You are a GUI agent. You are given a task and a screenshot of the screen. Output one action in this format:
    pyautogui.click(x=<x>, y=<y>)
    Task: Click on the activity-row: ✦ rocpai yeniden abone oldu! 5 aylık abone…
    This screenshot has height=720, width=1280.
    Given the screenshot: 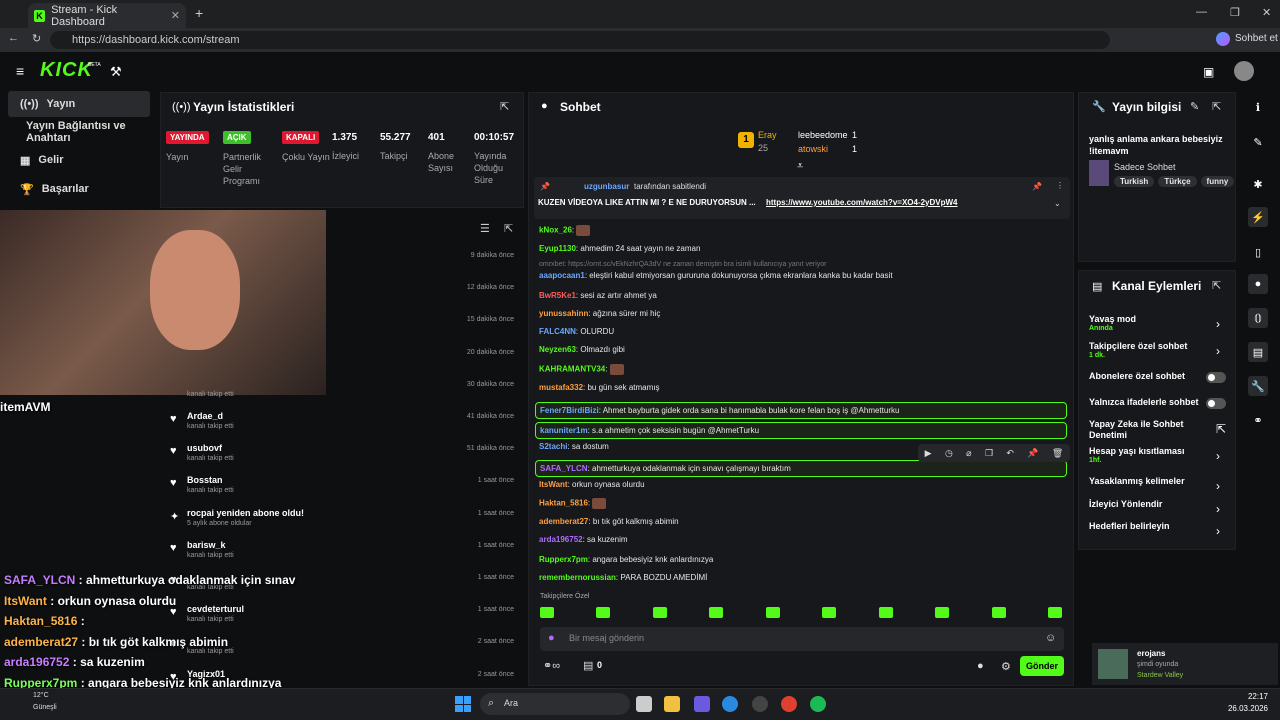 What is the action you would take?
    pyautogui.click(x=341, y=520)
    